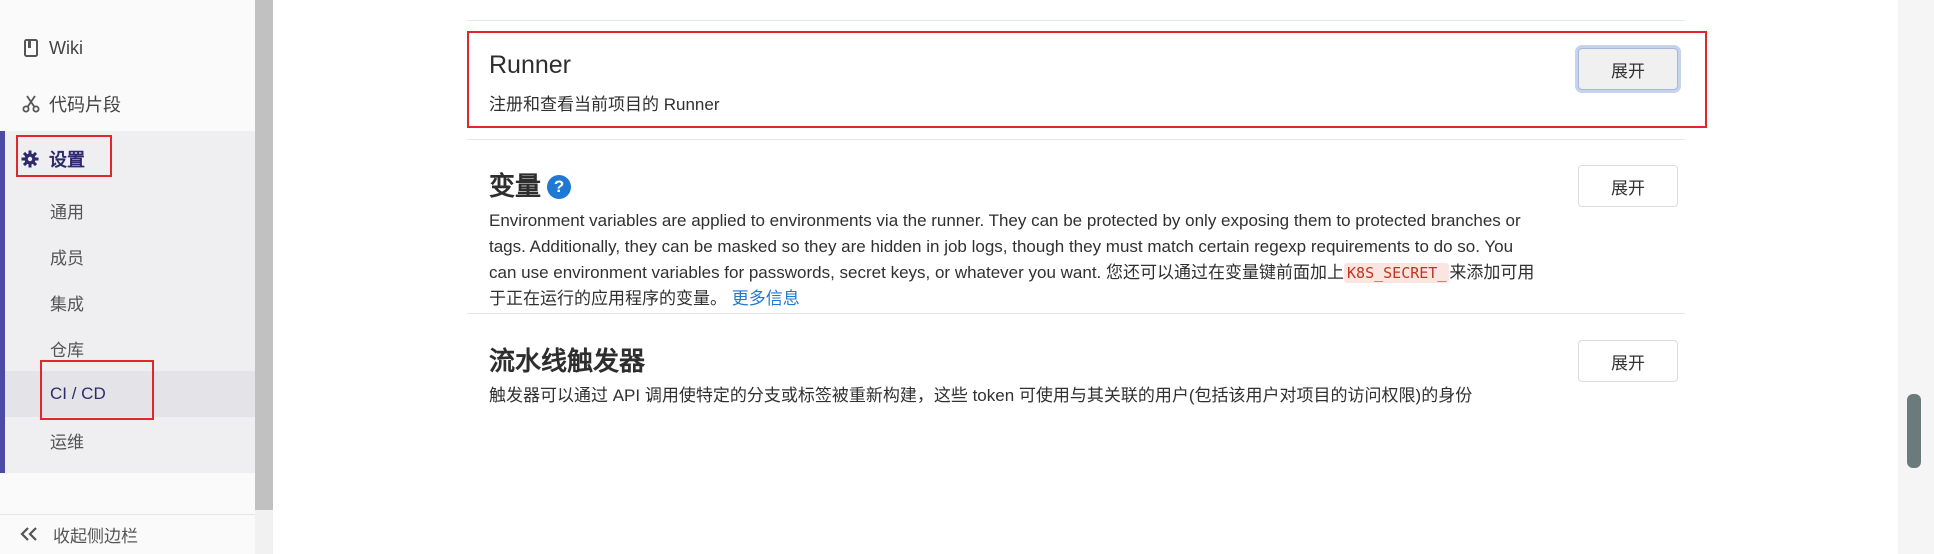 This screenshot has height=554, width=1934. What do you see at coordinates (567, 361) in the screenshot?
I see `triggers-title: 流水线触发器` at bounding box center [567, 361].